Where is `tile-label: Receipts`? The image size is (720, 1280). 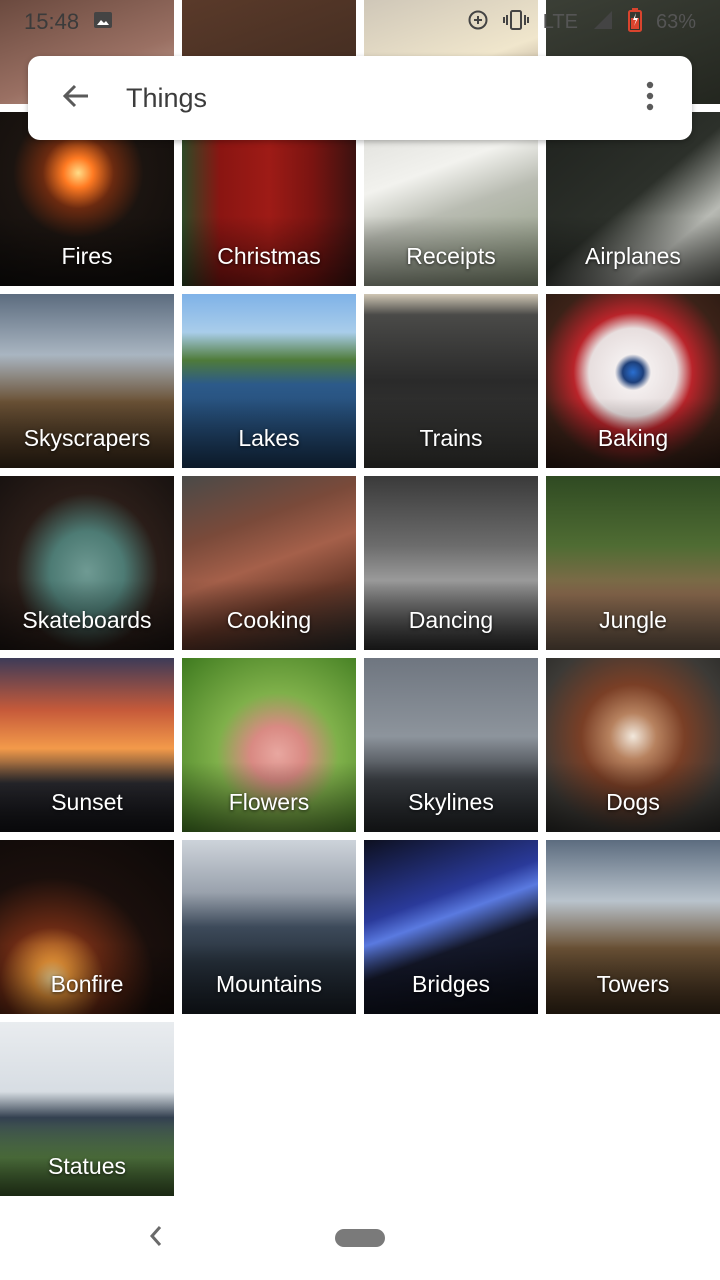 tile-label: Receipts is located at coordinates (451, 256).